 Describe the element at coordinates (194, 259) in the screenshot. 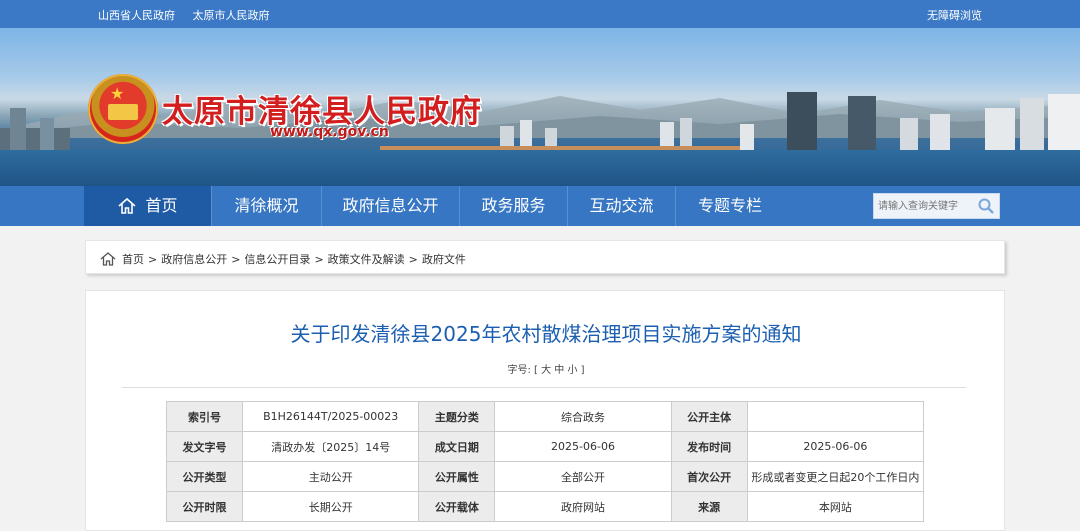

I see `breadcrumb-item-gov-info: 政府信息公开` at that location.